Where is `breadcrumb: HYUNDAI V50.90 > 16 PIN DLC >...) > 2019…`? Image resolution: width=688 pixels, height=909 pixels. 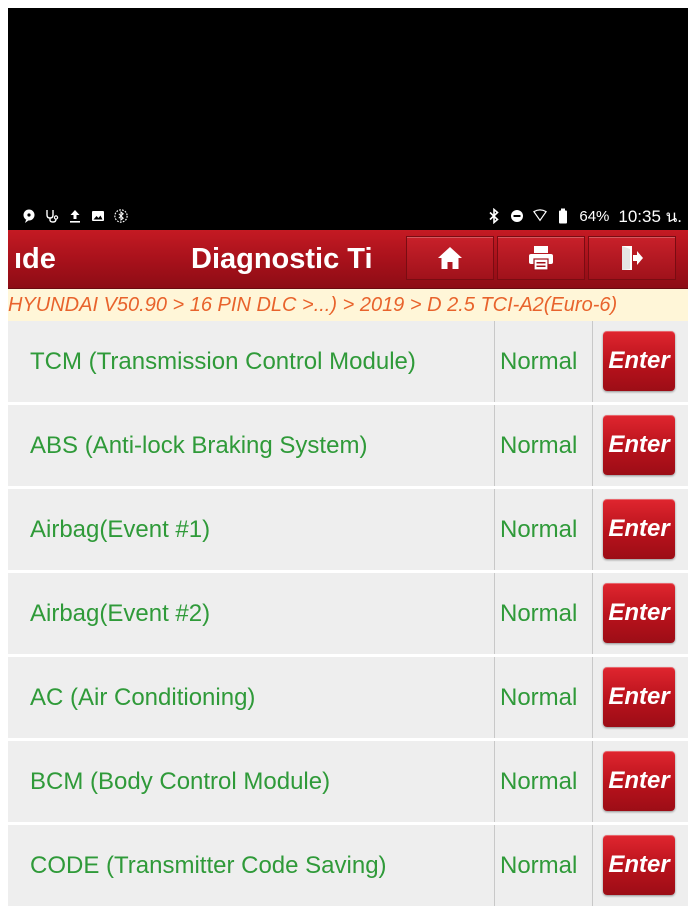 breadcrumb: HYUNDAI V50.90 > 16 PIN DLC >...) > 2019… is located at coordinates (348, 305).